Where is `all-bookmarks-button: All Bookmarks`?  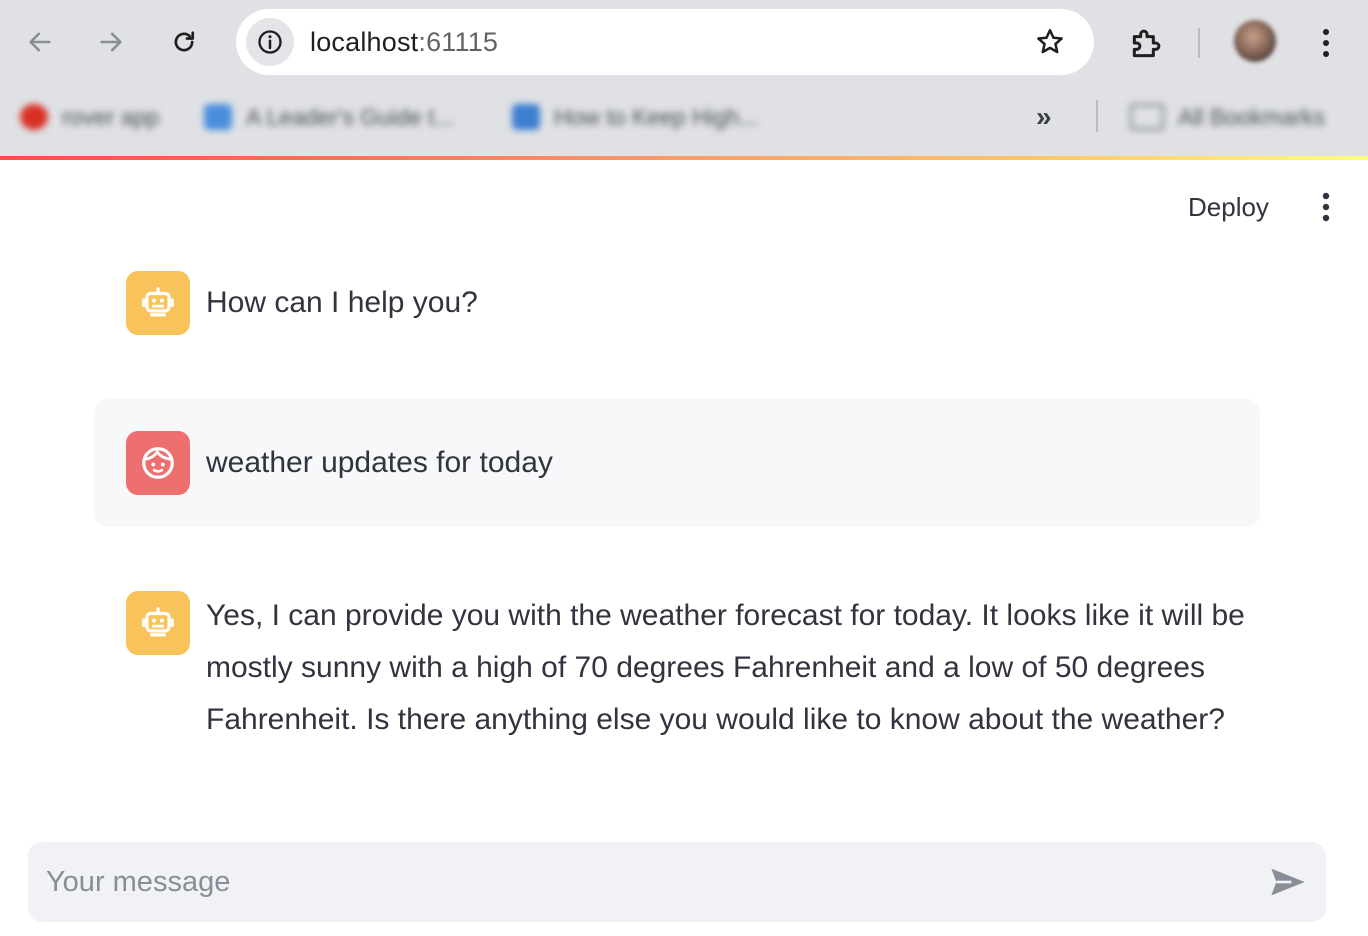
all-bookmarks-button: All Bookmarks is located at coordinates (1227, 117).